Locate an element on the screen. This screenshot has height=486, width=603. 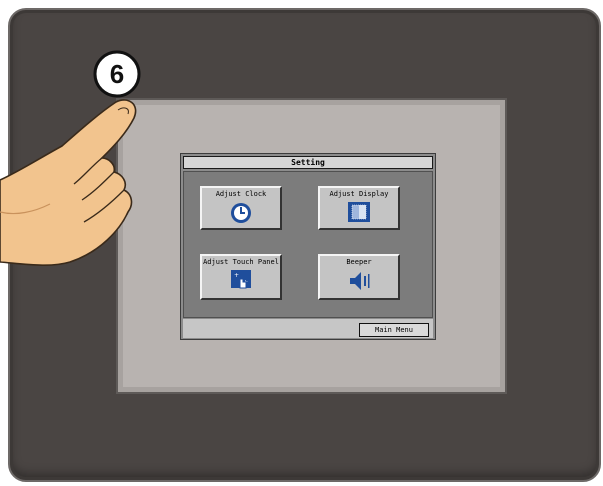
touch-panel-icon: + + is located at coordinates (241, 279).